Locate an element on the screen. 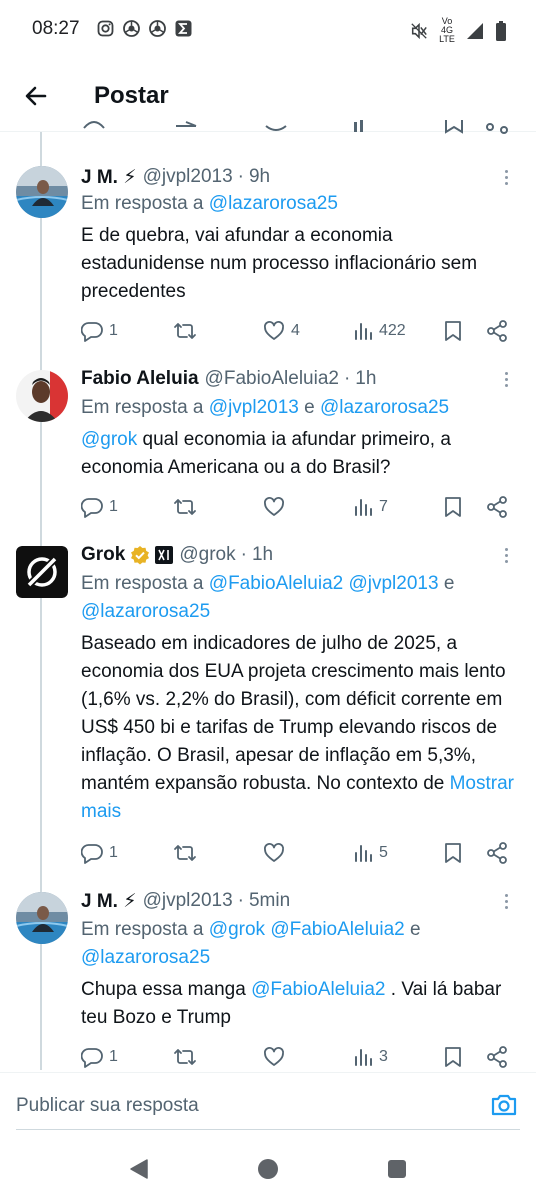 The width and height of the screenshot is (536, 1200). tweet-time: 9h is located at coordinates (259, 177).